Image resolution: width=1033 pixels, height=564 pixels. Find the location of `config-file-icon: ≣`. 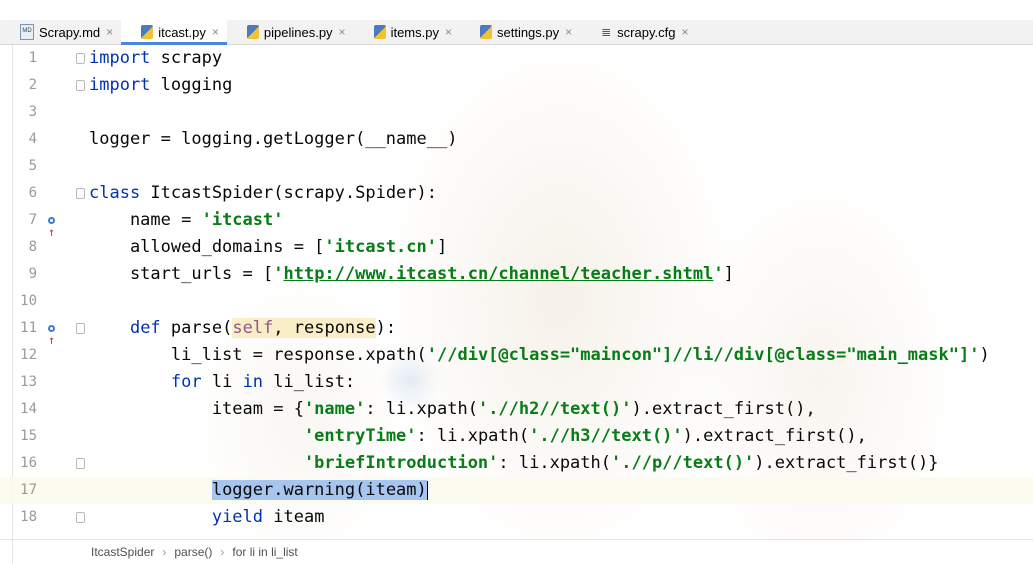

config-file-icon: ≣ is located at coordinates (606, 32).